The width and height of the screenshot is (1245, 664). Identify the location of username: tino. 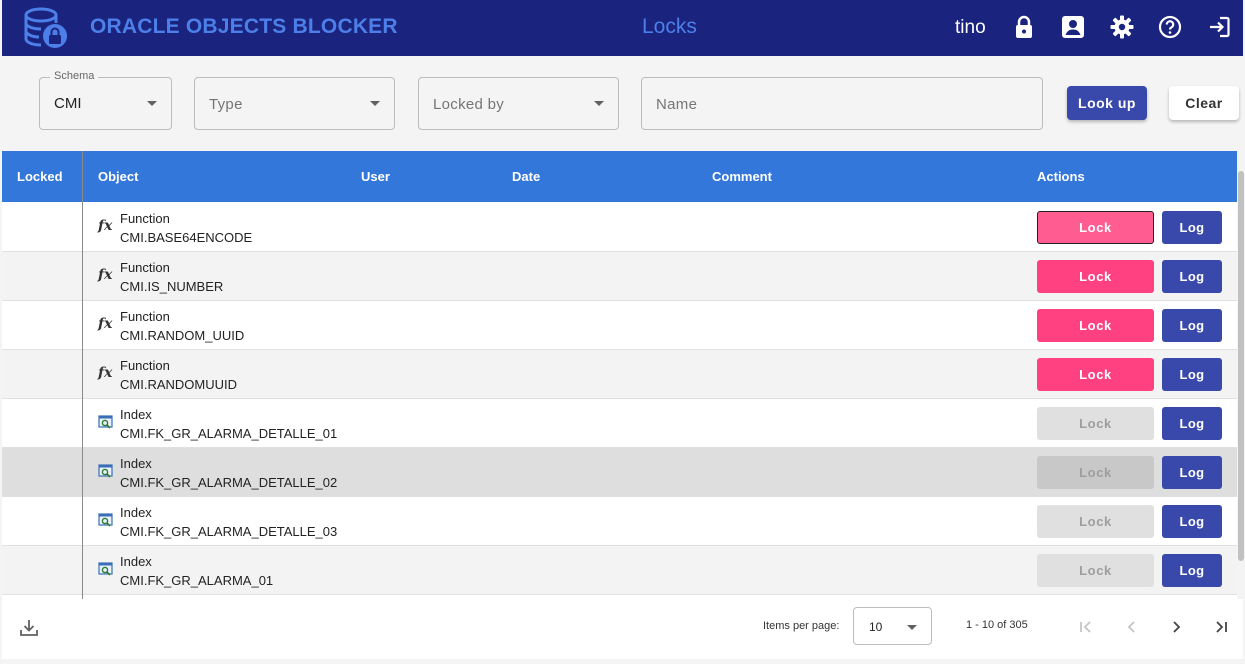
(970, 27).